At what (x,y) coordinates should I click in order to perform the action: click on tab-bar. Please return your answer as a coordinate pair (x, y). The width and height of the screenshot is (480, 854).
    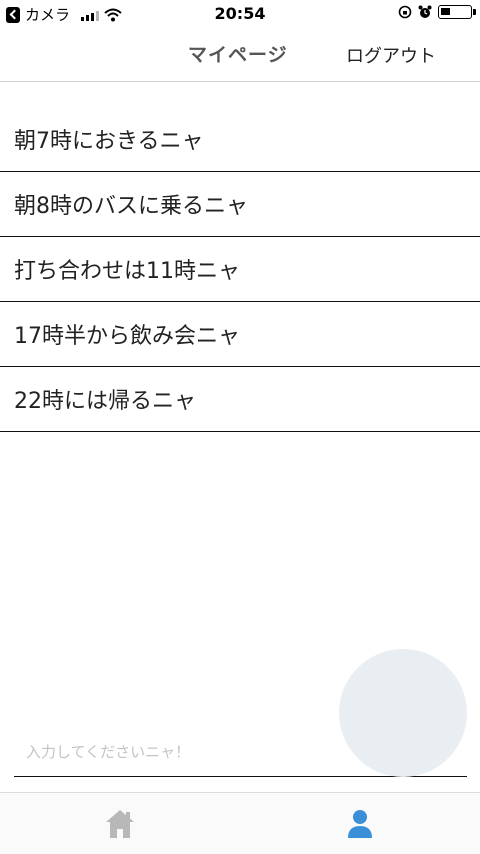
    Looking at the image, I should click on (240, 823).